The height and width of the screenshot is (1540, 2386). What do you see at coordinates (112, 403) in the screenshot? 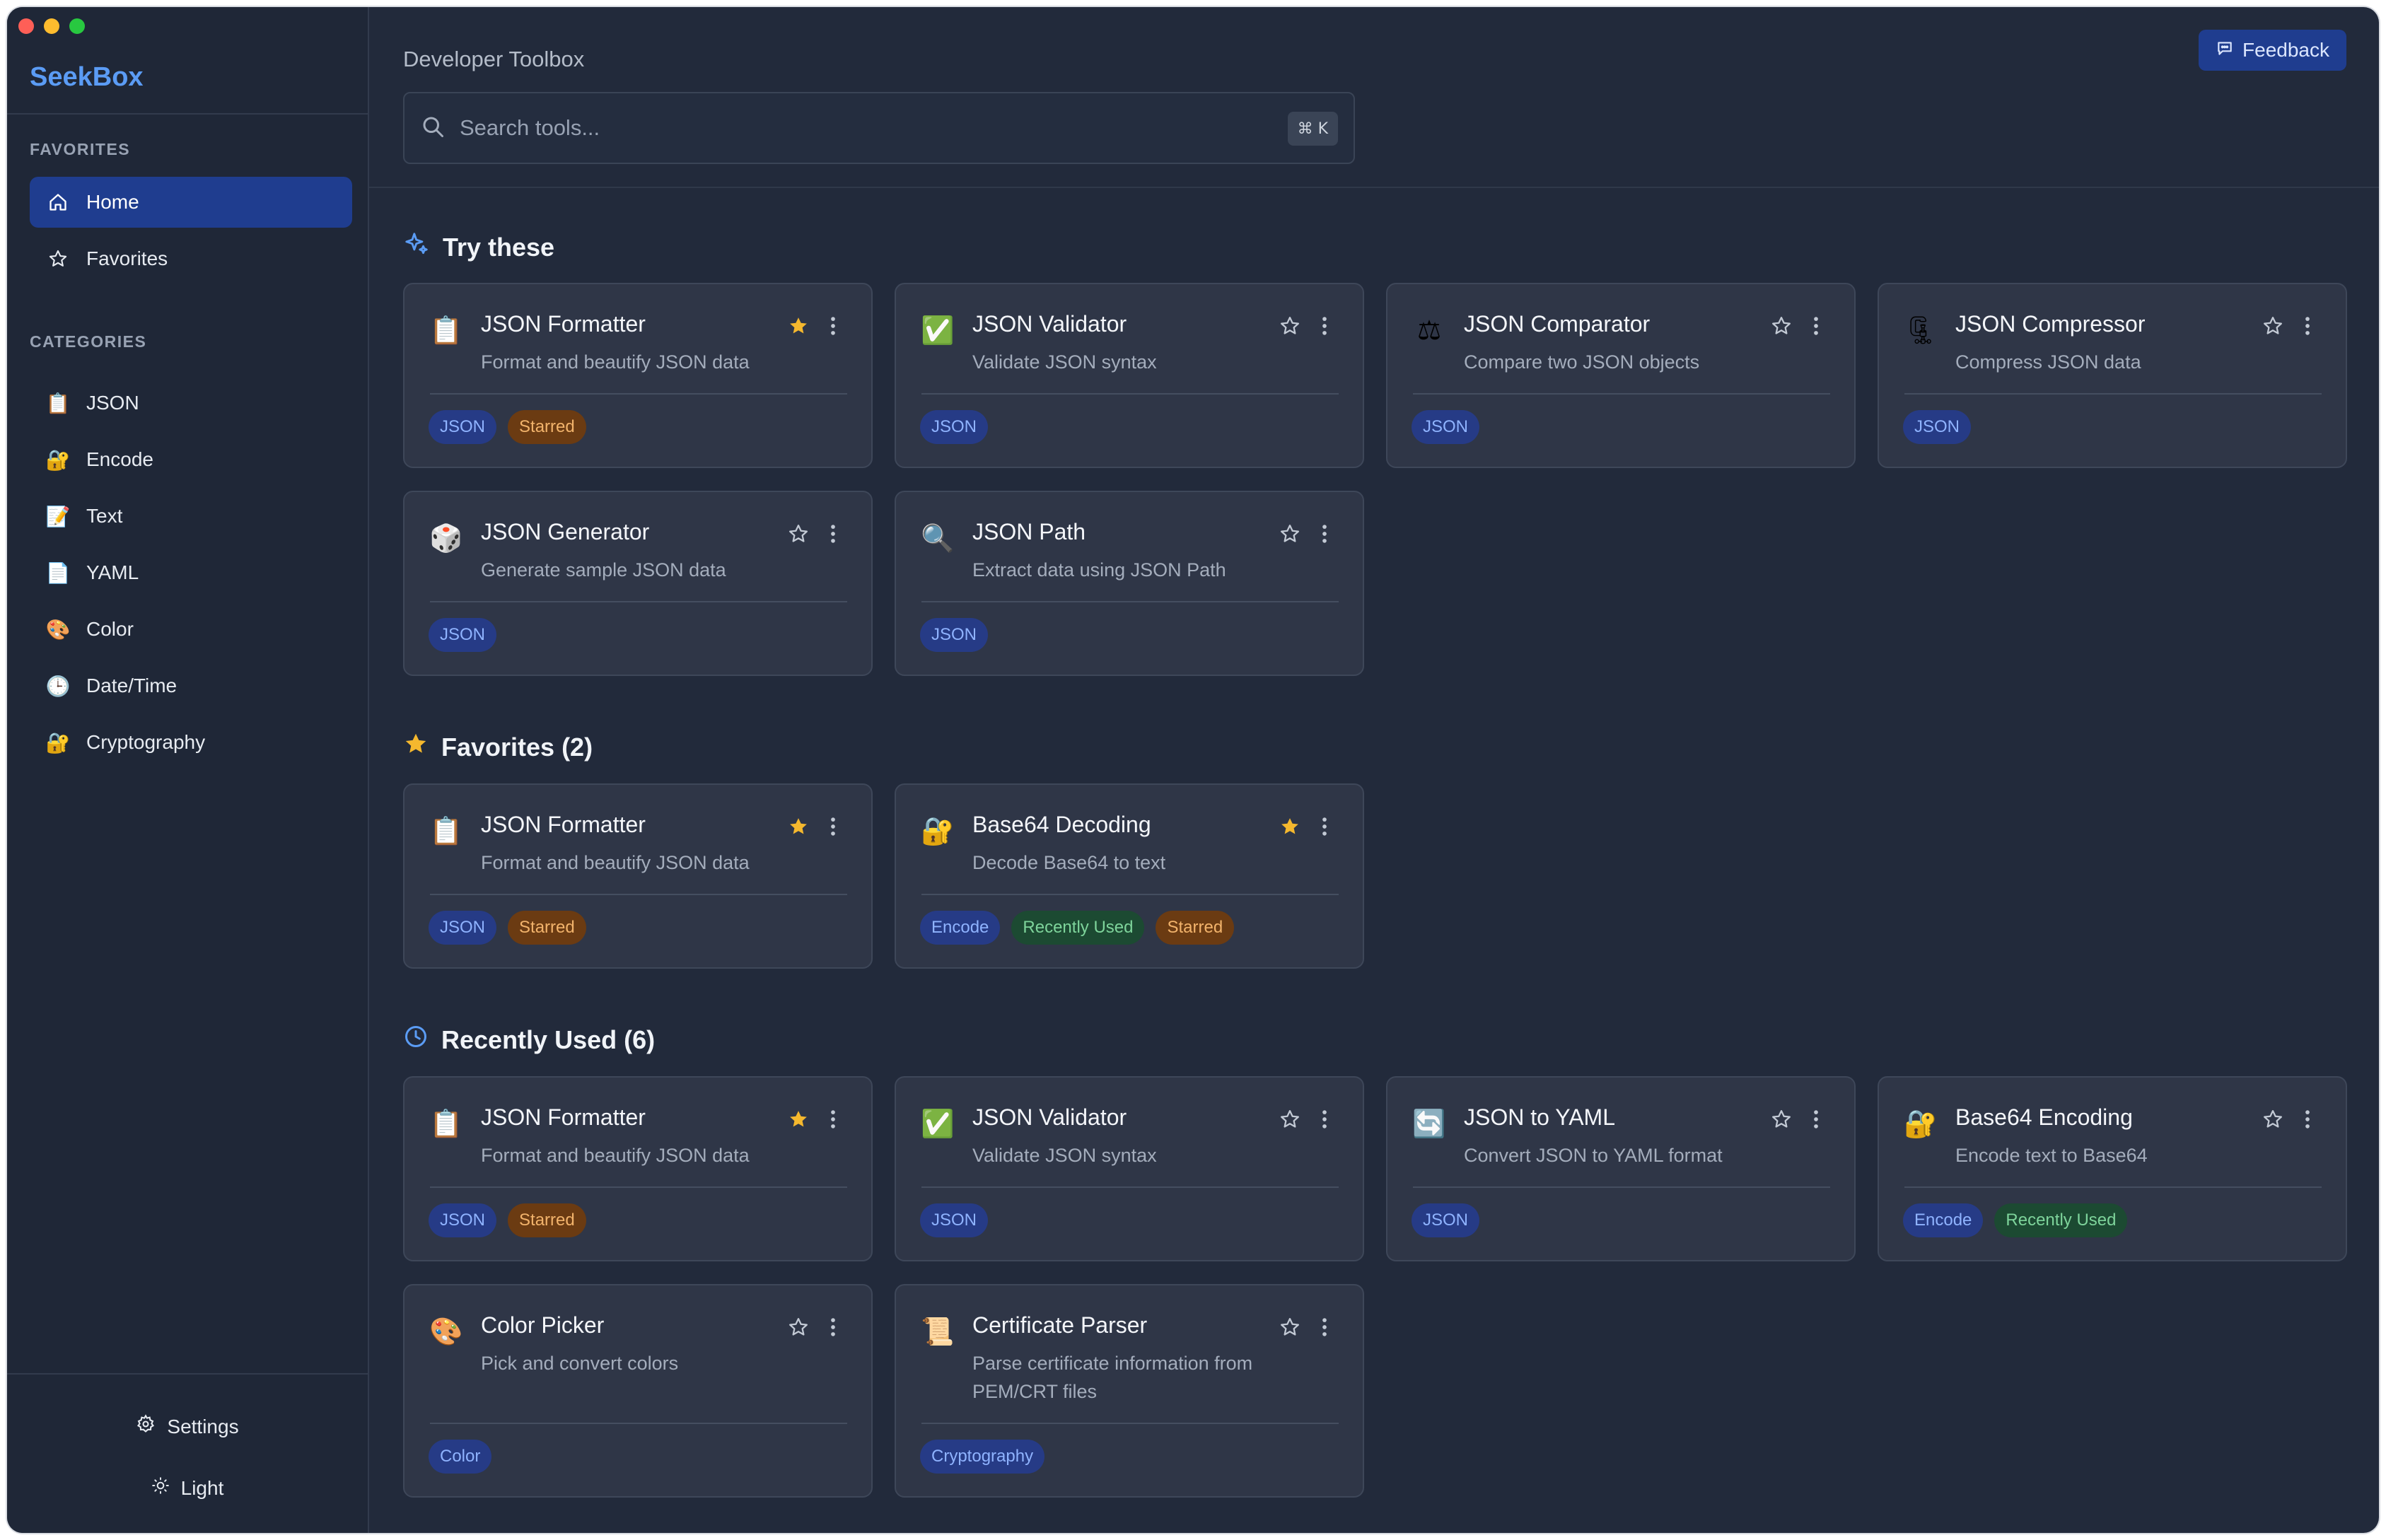
I see `sidebar-item-label: JSON` at bounding box center [112, 403].